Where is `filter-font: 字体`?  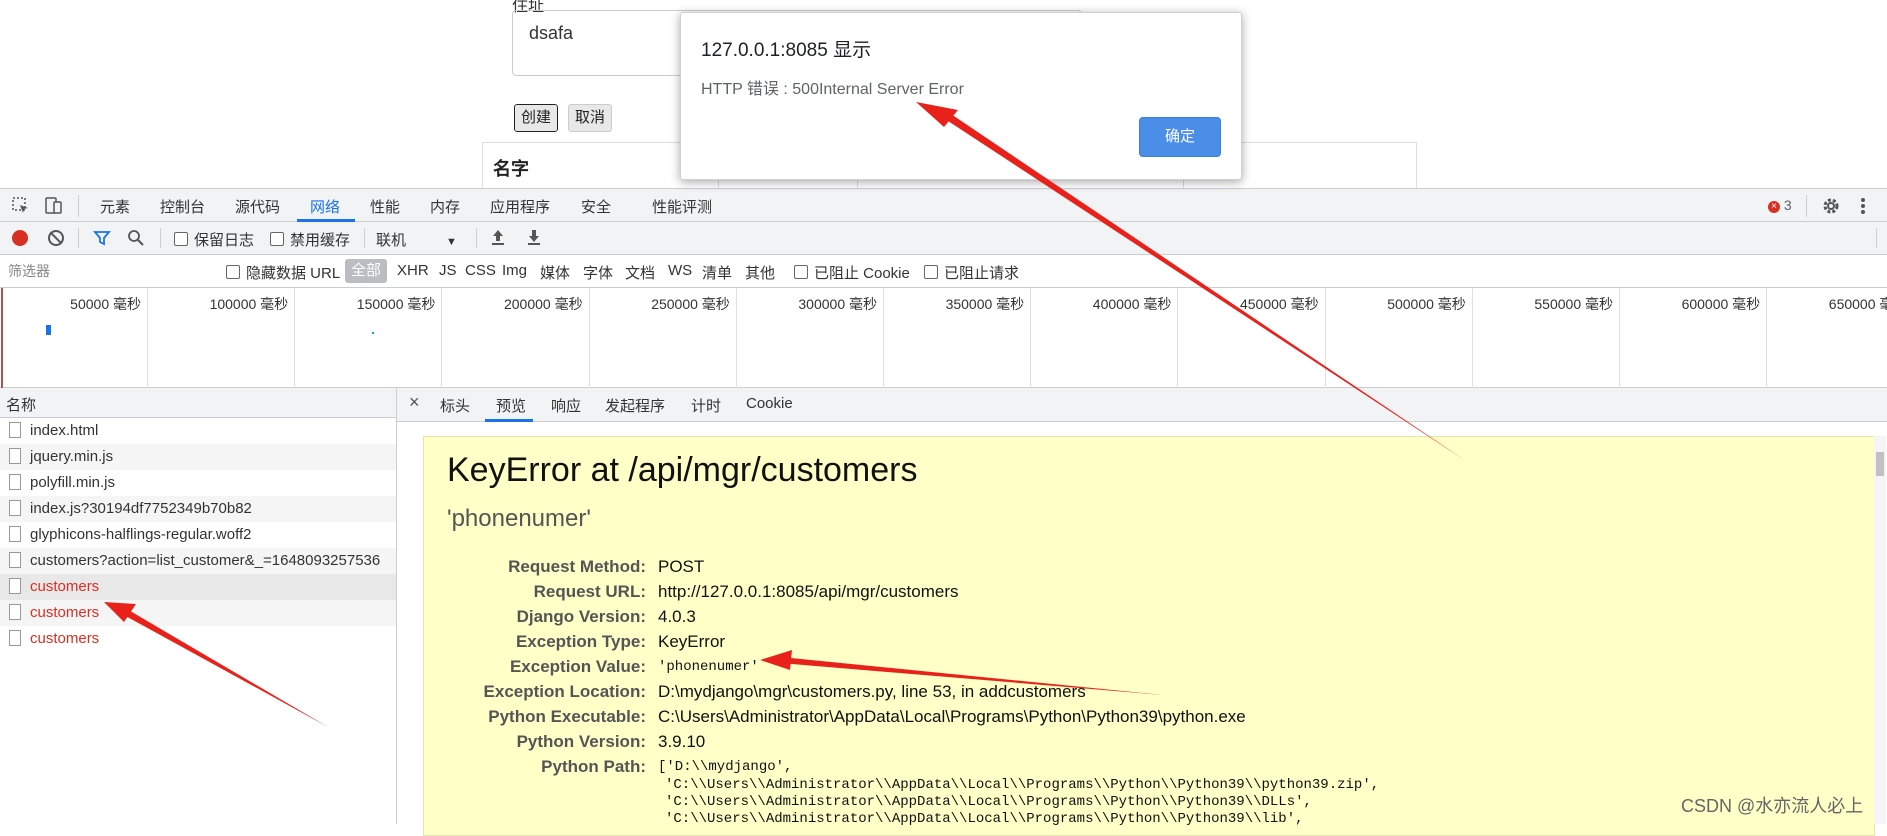 filter-font: 字体 is located at coordinates (598, 272).